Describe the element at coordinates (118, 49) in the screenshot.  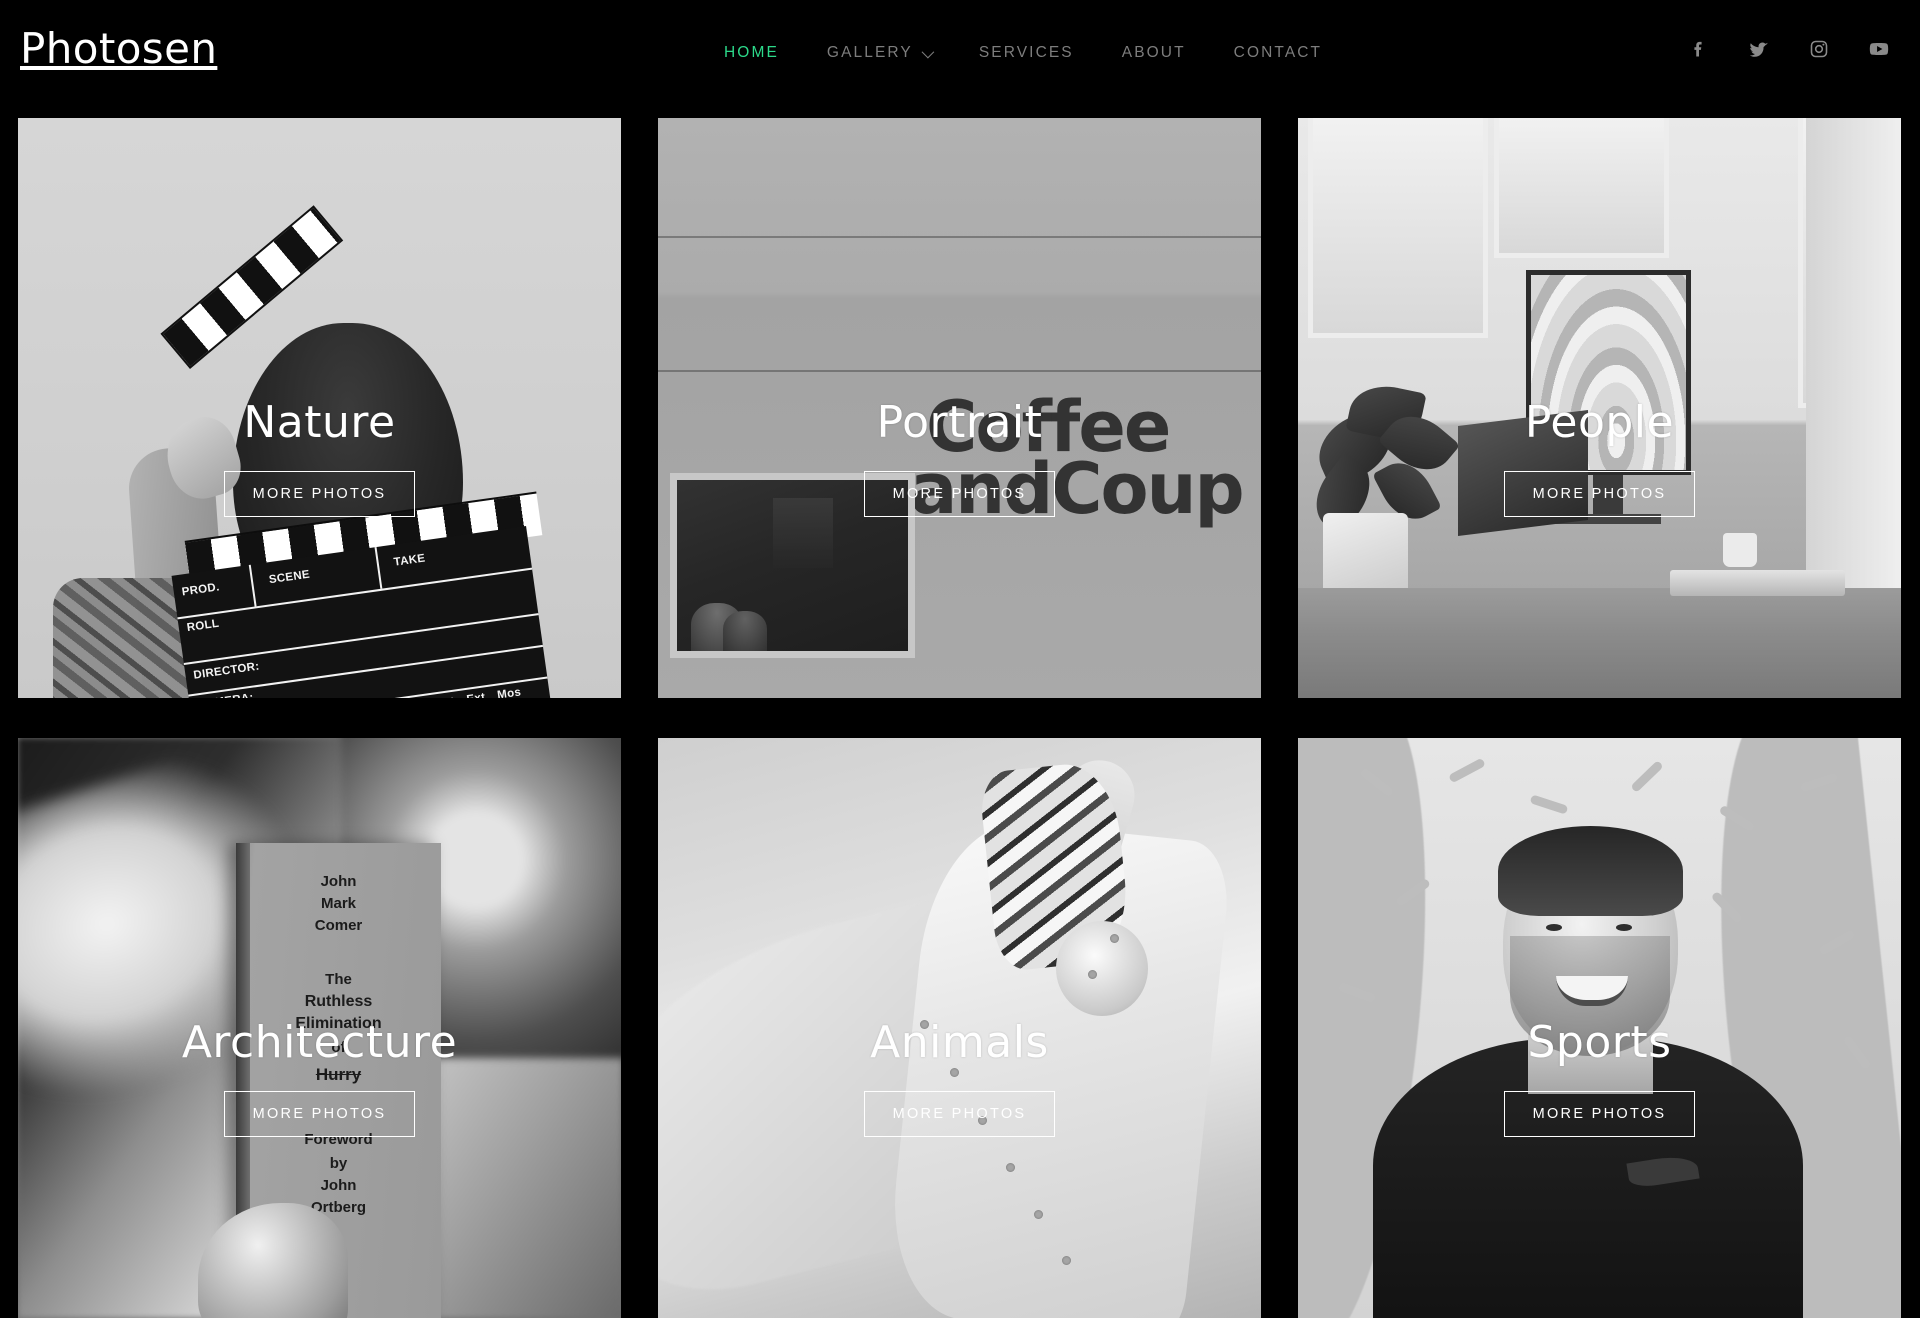
I see `site-logo: Photosen` at that location.